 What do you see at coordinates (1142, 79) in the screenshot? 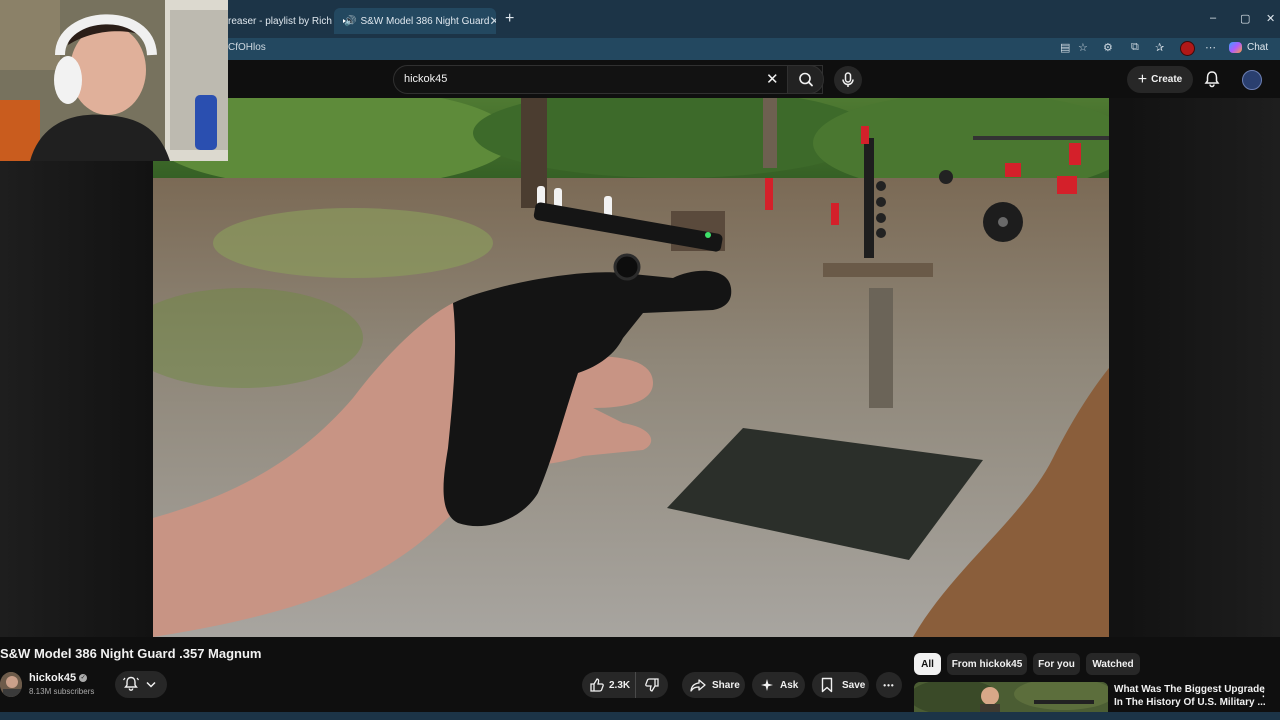
I see `plus-icon: +` at bounding box center [1142, 79].